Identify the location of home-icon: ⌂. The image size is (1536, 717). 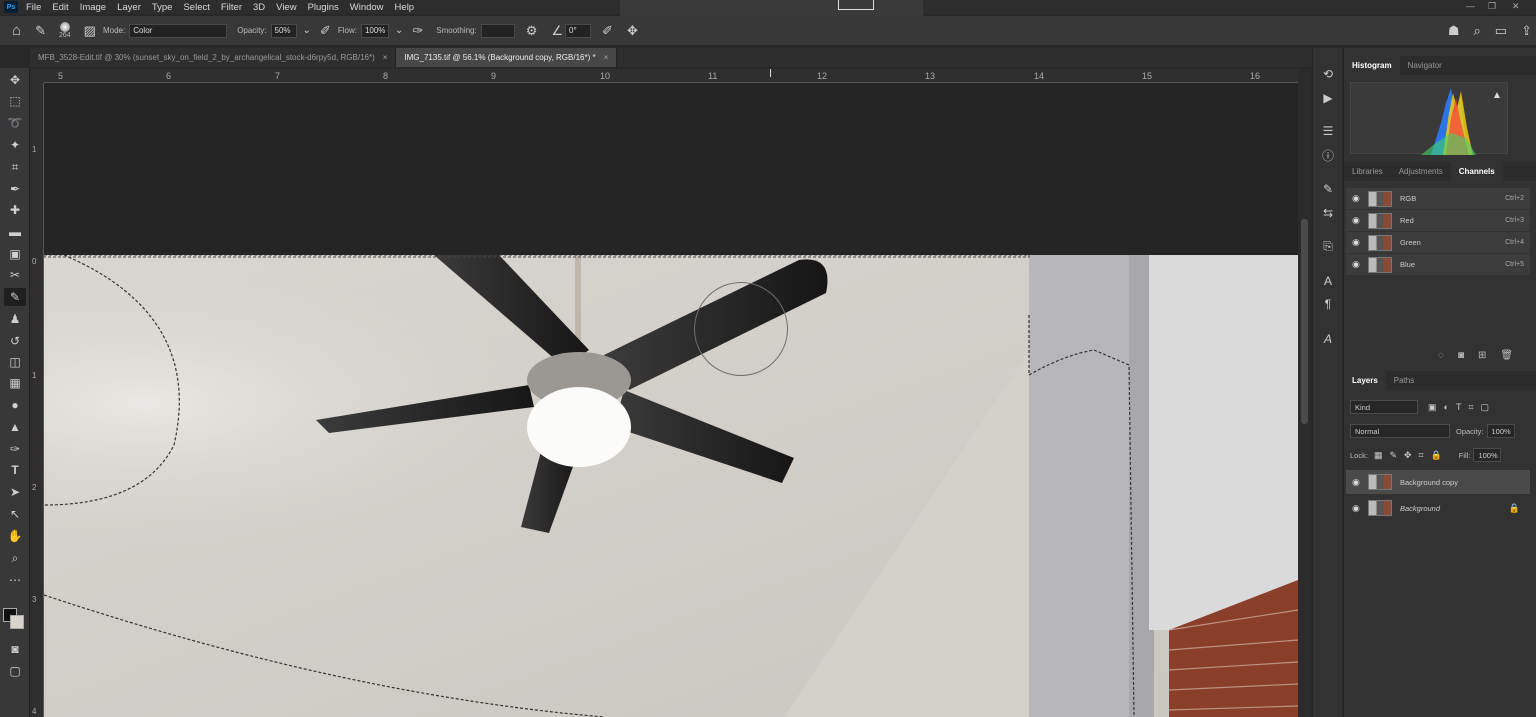
(16, 30).